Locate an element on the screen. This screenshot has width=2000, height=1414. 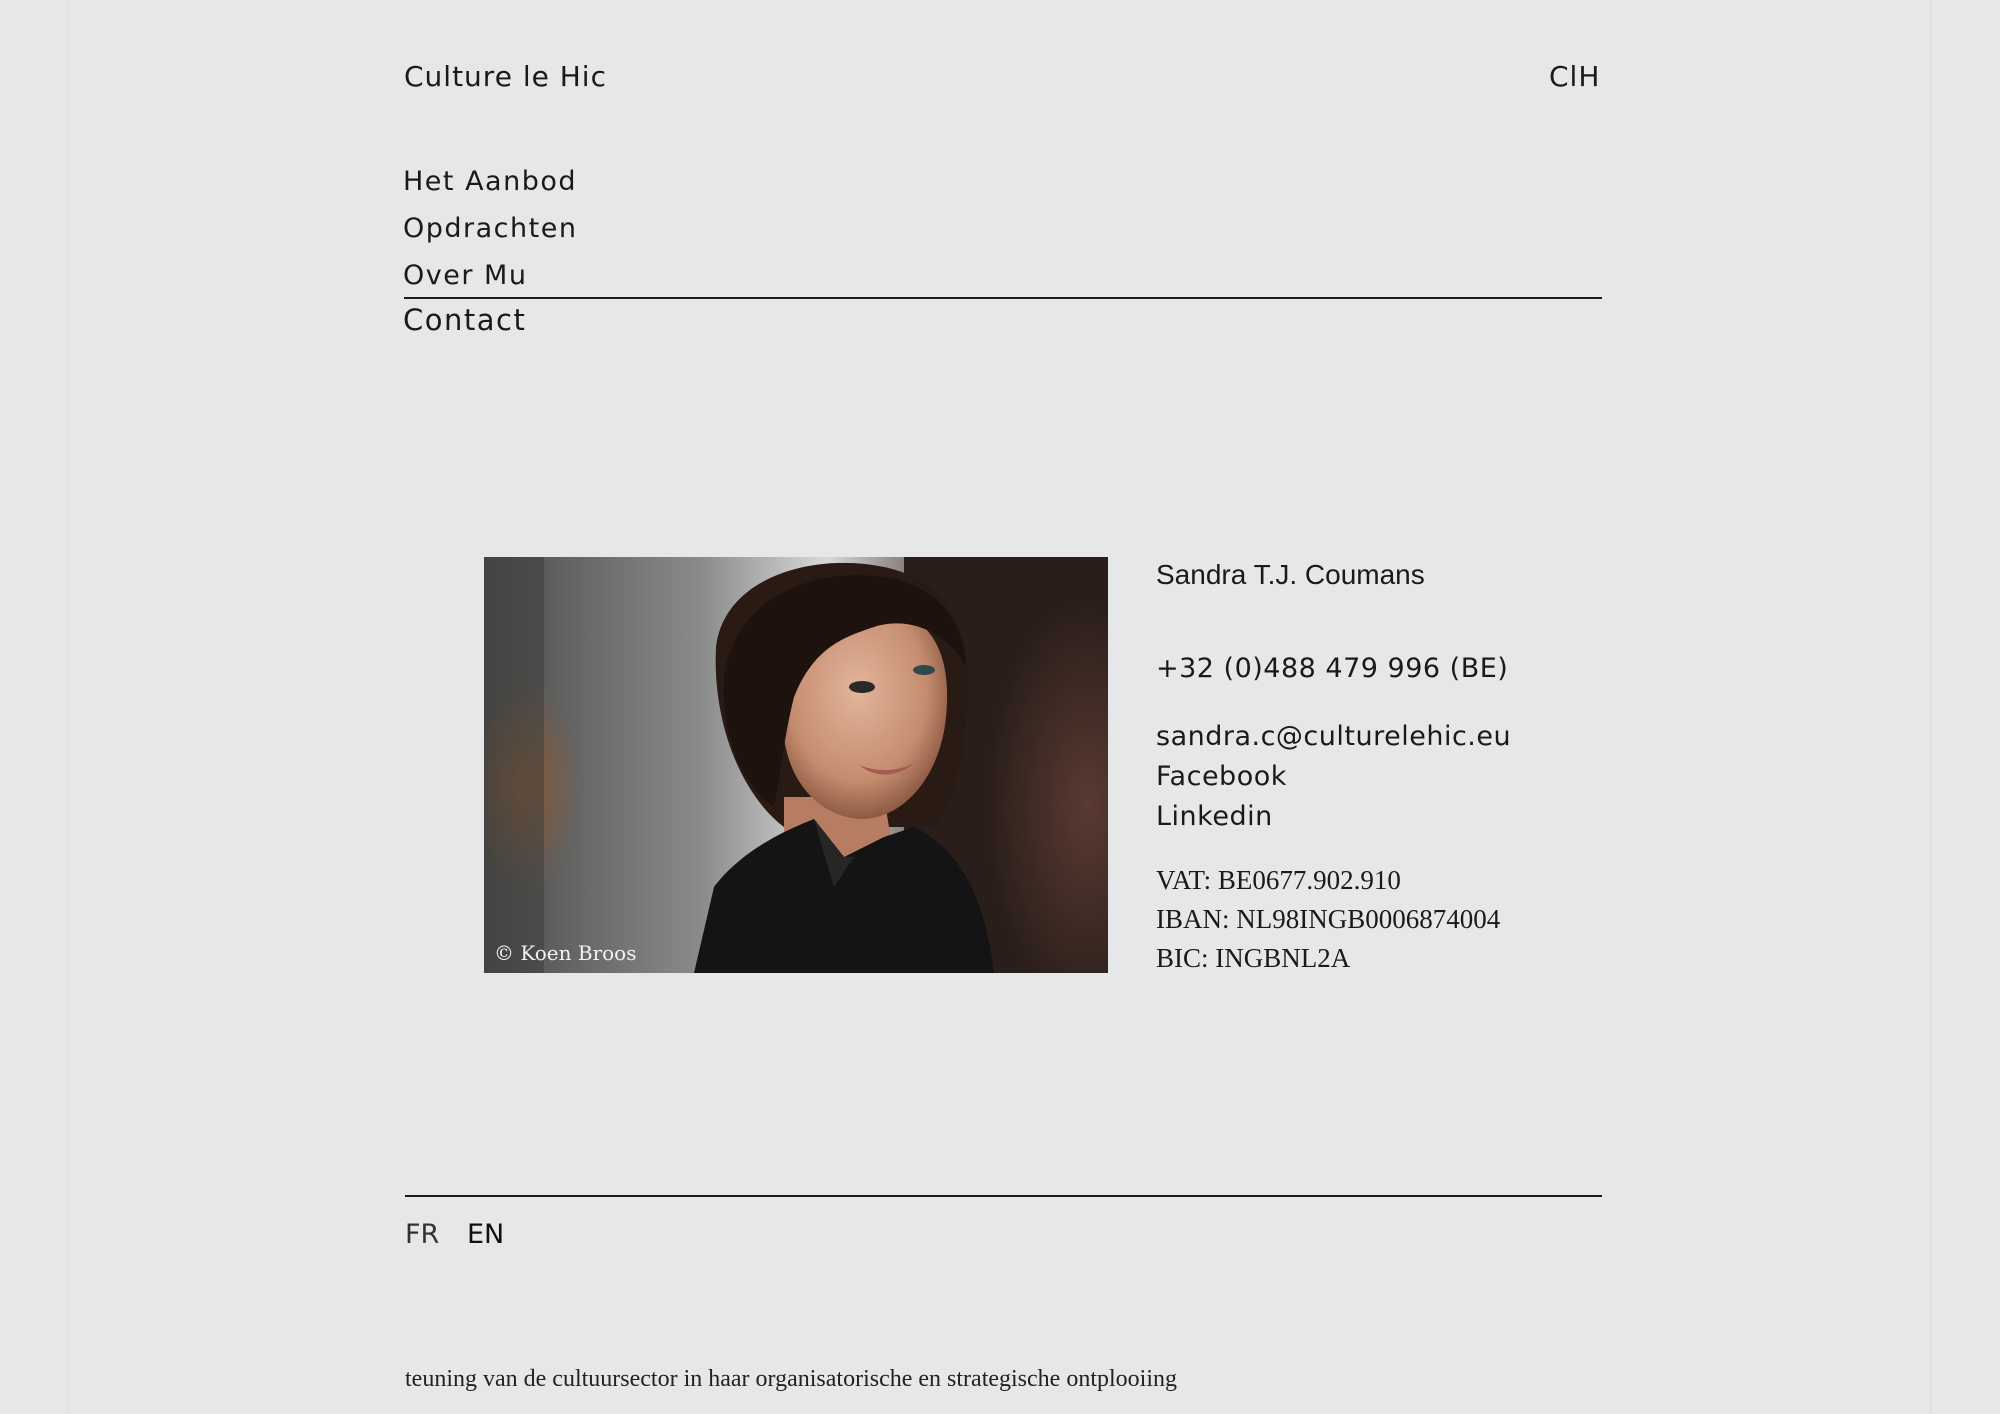
nav-list: Het Aanbod Opdrachten Over Mu is located at coordinates (490, 228).